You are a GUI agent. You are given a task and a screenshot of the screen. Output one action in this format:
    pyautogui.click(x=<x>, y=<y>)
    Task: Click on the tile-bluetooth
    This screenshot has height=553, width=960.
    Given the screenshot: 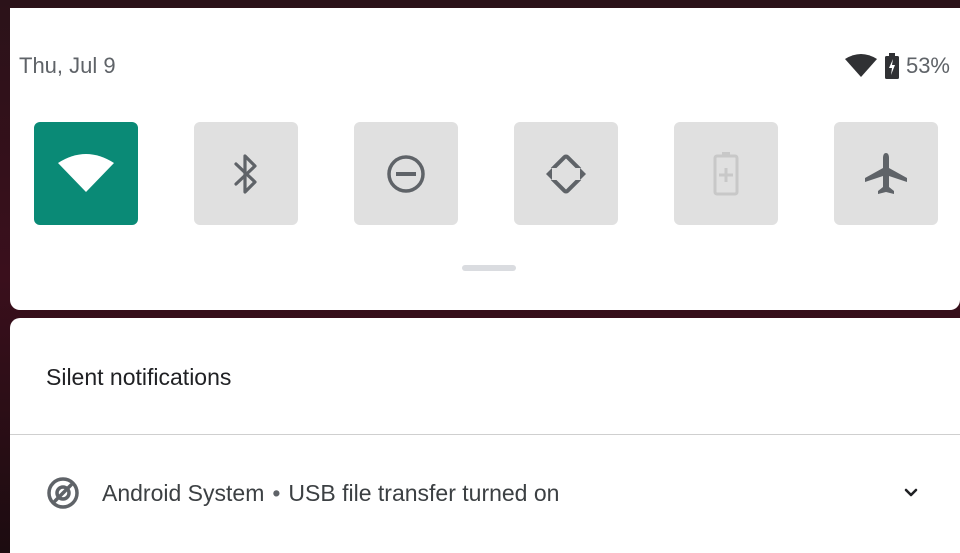 What is the action you would take?
    pyautogui.click(x=246, y=173)
    